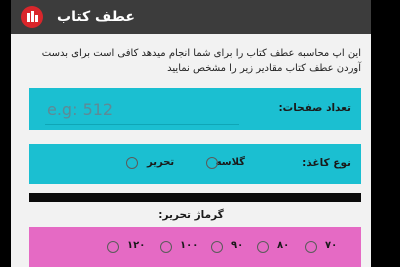  What do you see at coordinates (161, 162) in the screenshot?
I see `paper-option-writing-label: تحریر` at bounding box center [161, 162].